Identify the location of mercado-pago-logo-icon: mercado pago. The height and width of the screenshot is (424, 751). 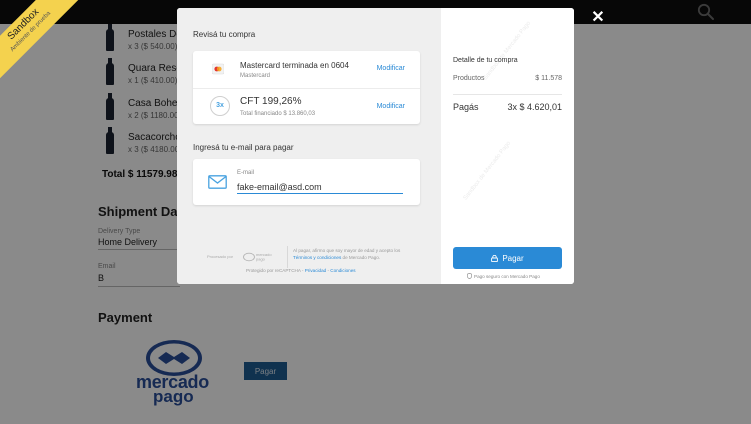
(257, 257).